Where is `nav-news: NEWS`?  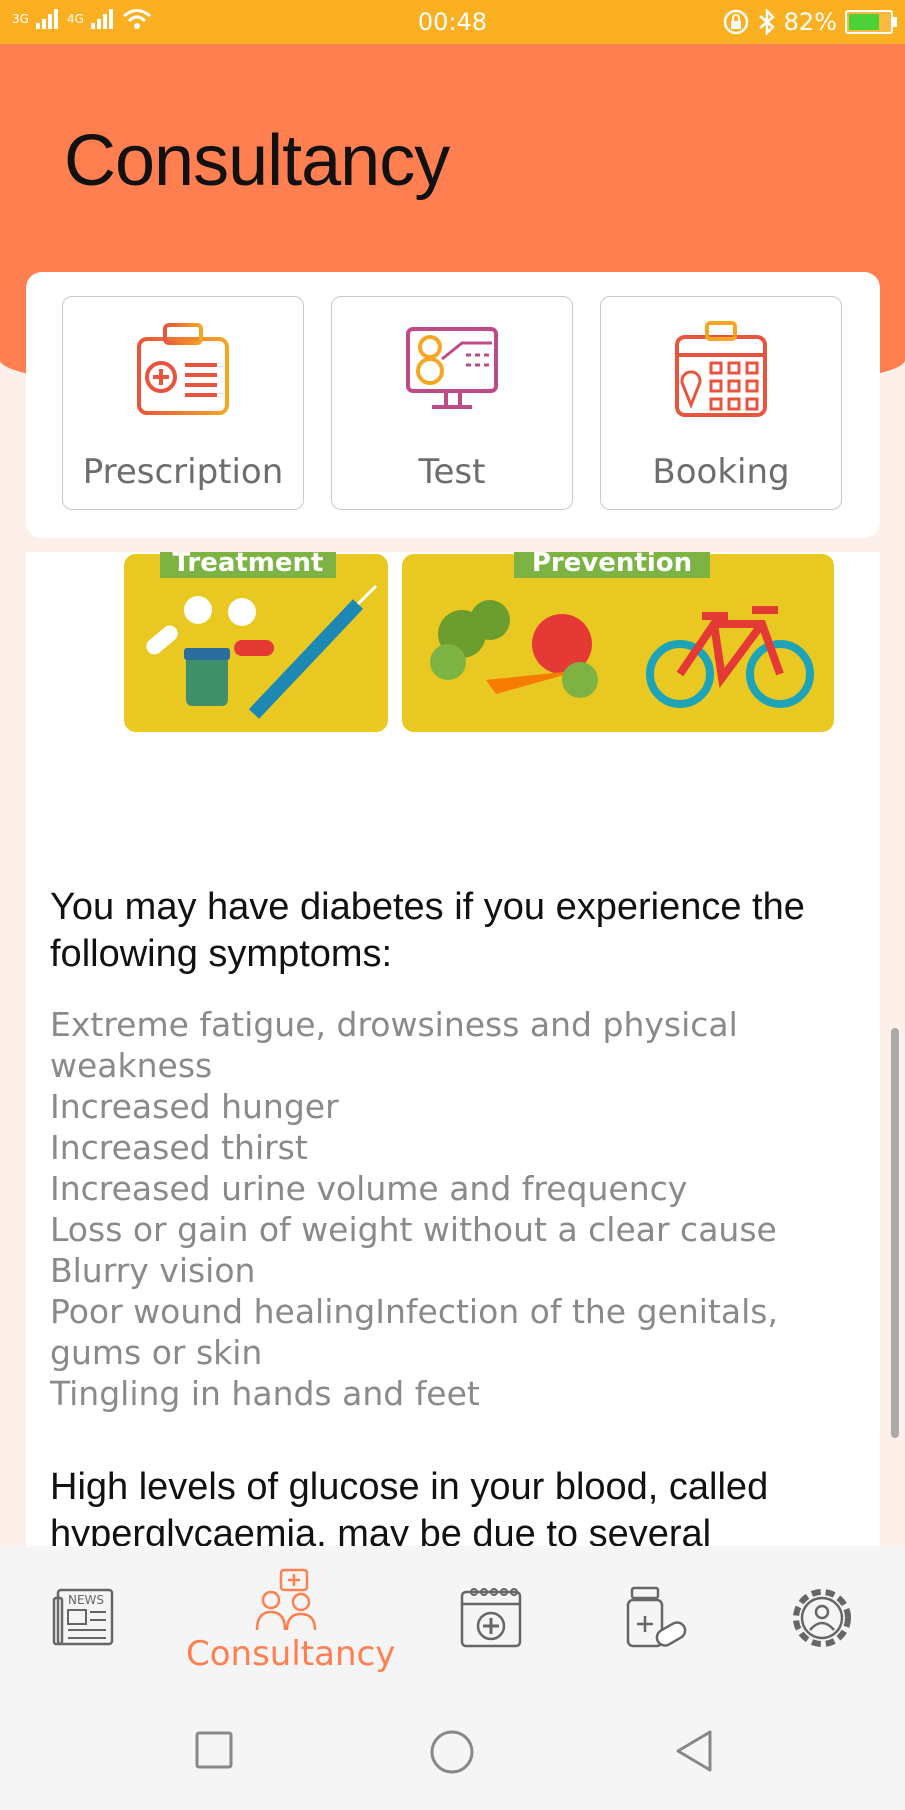
nav-news: NEWS is located at coordinates (84, 1618).